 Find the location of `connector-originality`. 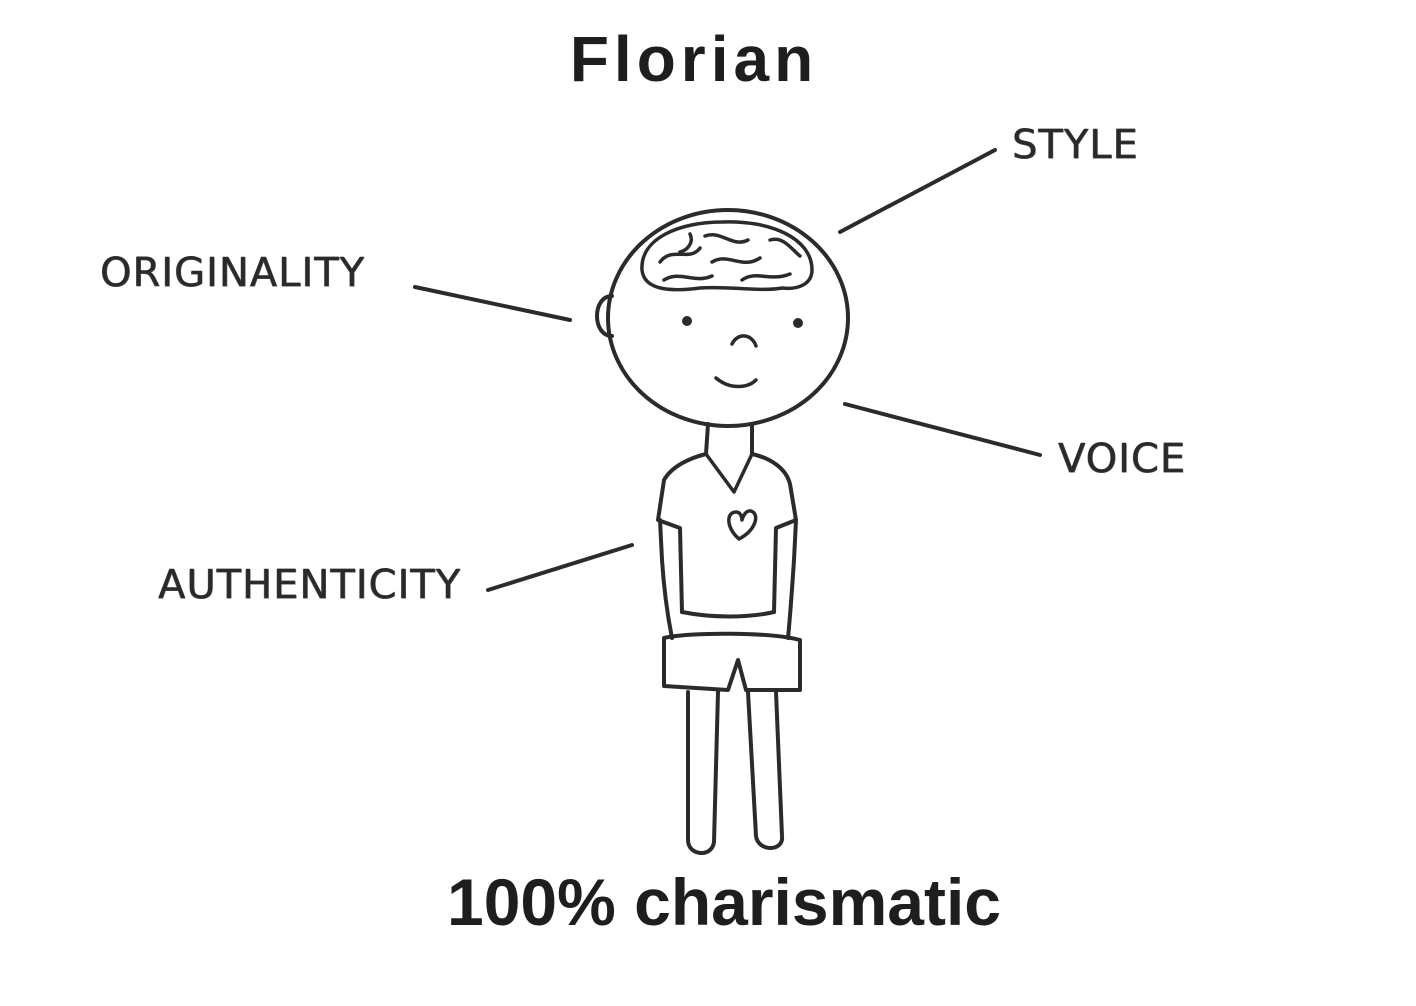

connector-originality is located at coordinates (492, 303).